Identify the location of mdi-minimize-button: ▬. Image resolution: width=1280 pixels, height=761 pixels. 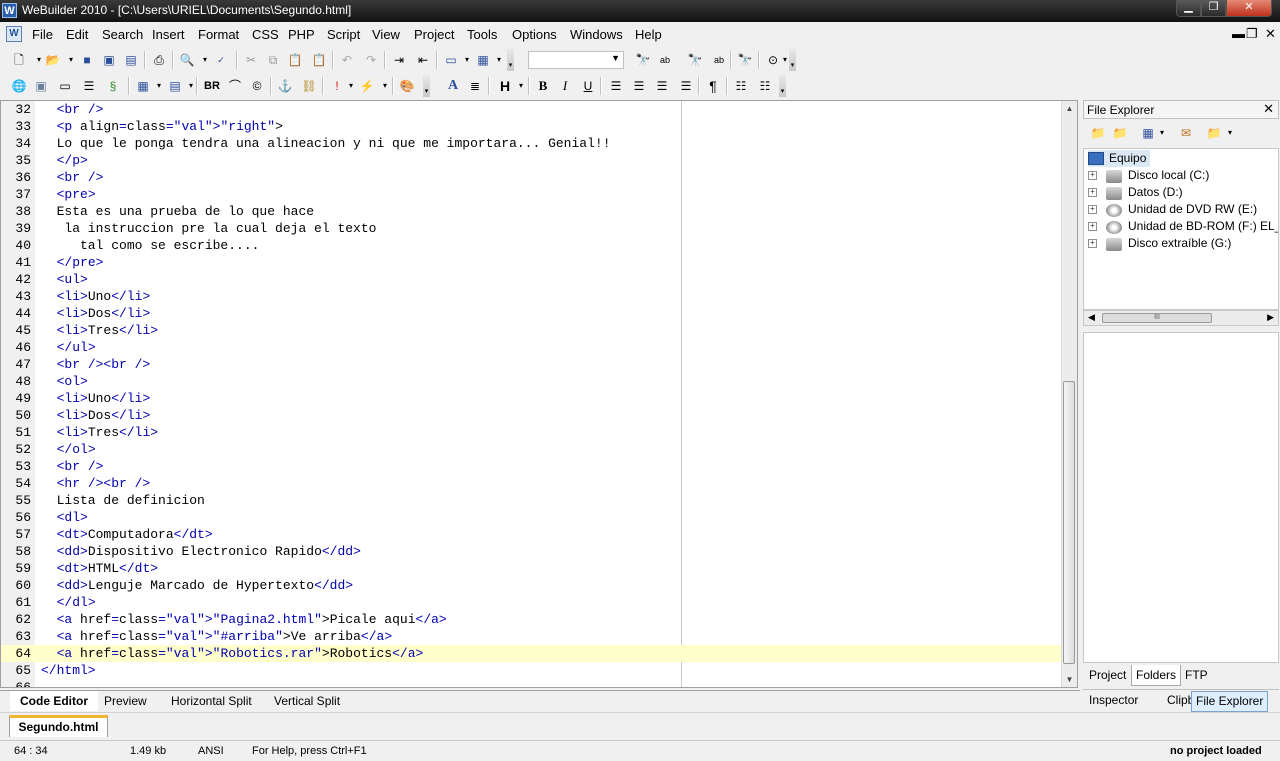
(1238, 33).